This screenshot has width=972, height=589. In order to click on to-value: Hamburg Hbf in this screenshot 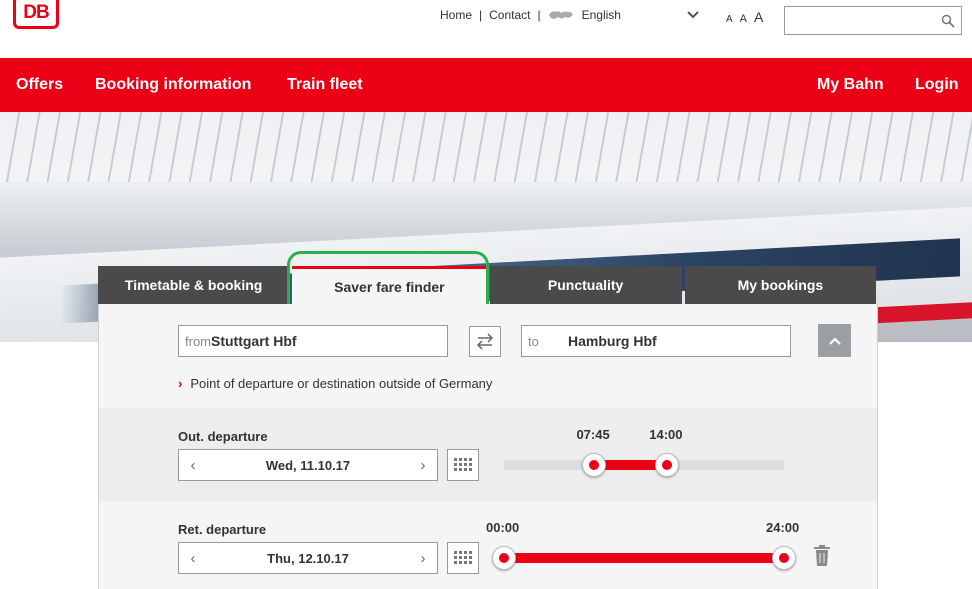, I will do `click(612, 341)`.